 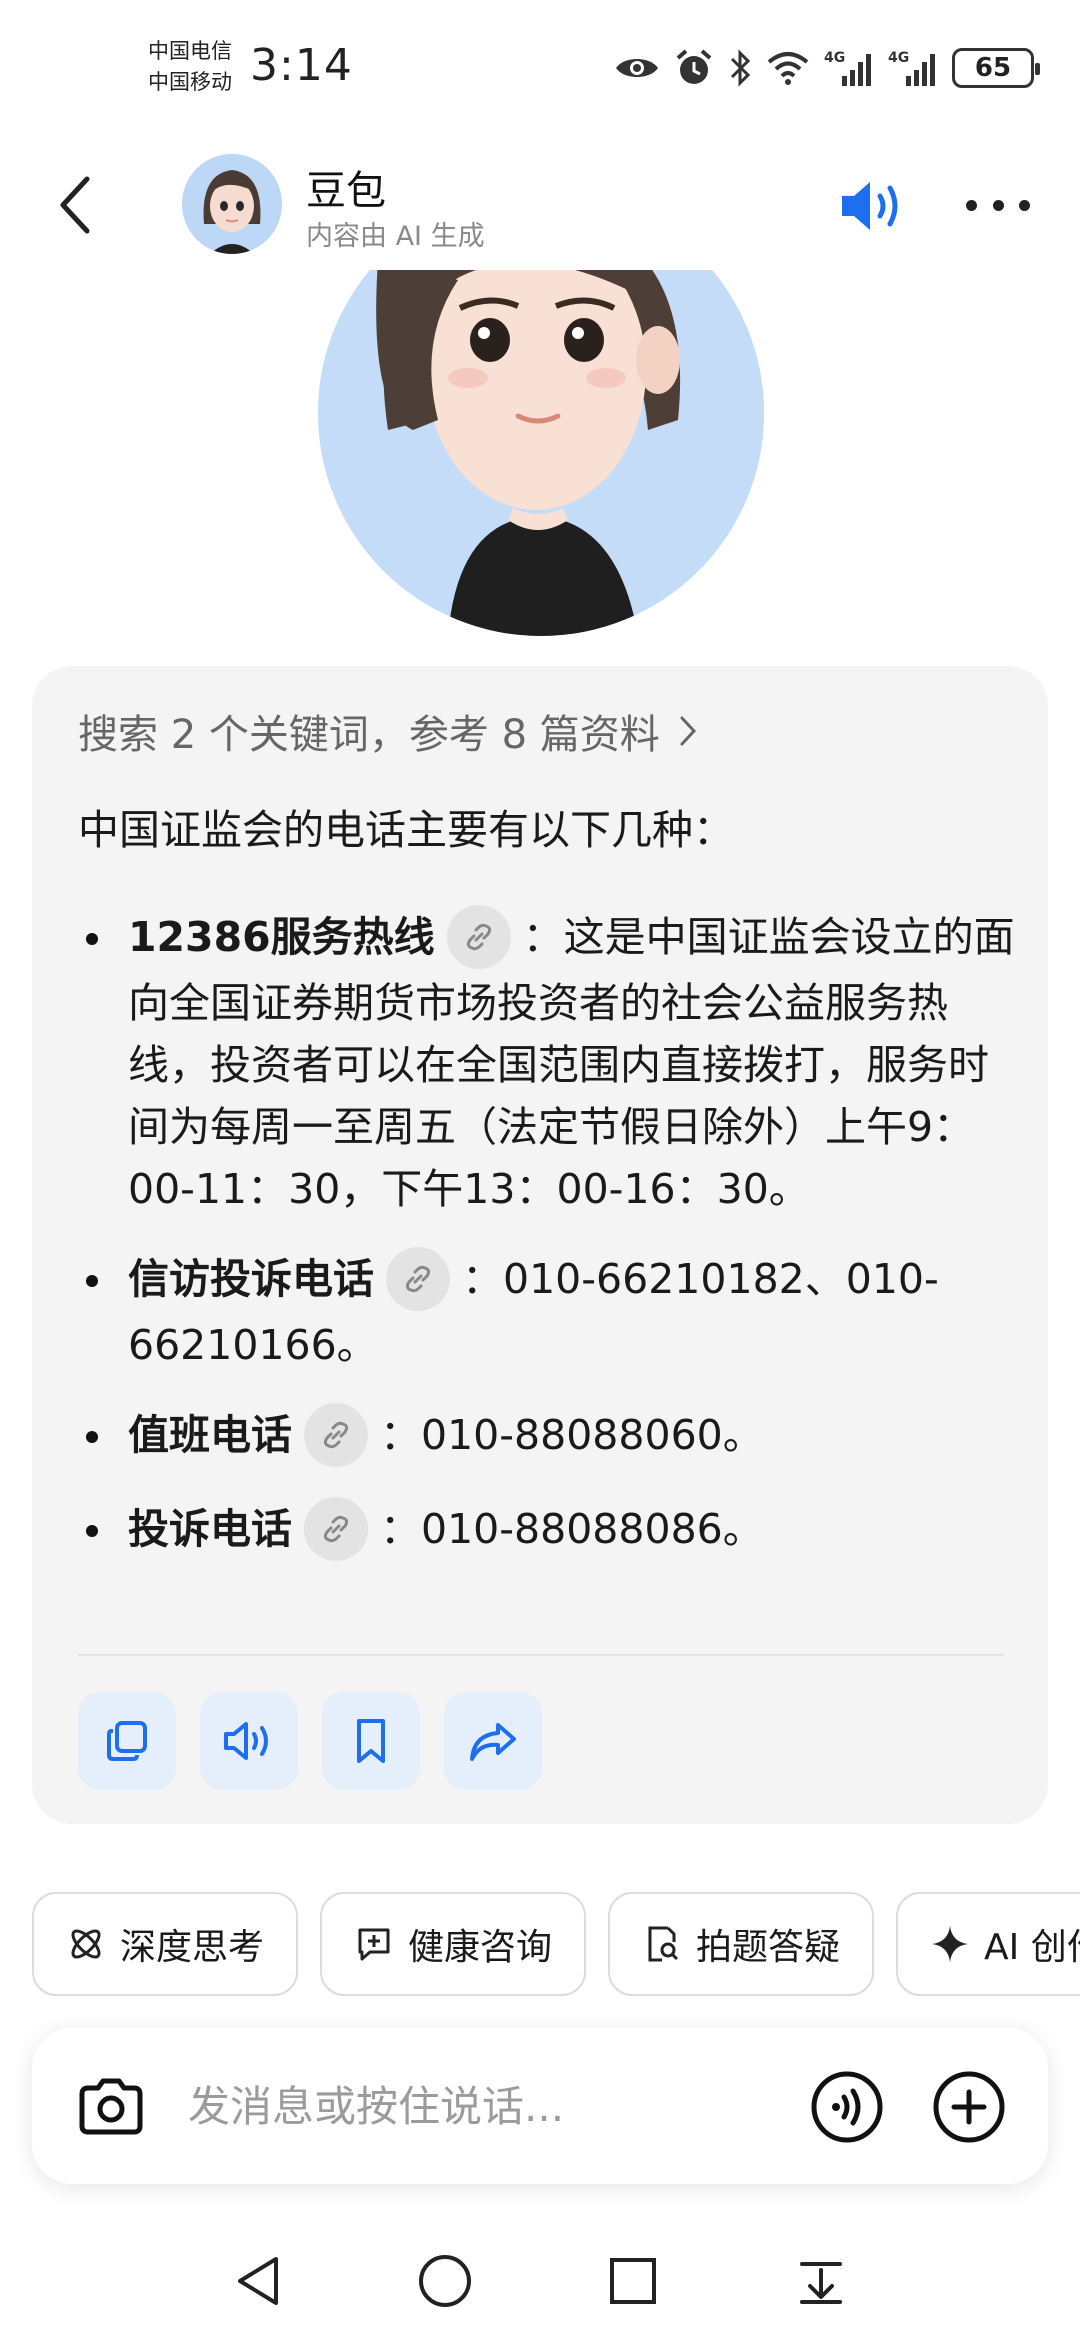 I want to click on alarm-icon, so click(x=694, y=66).